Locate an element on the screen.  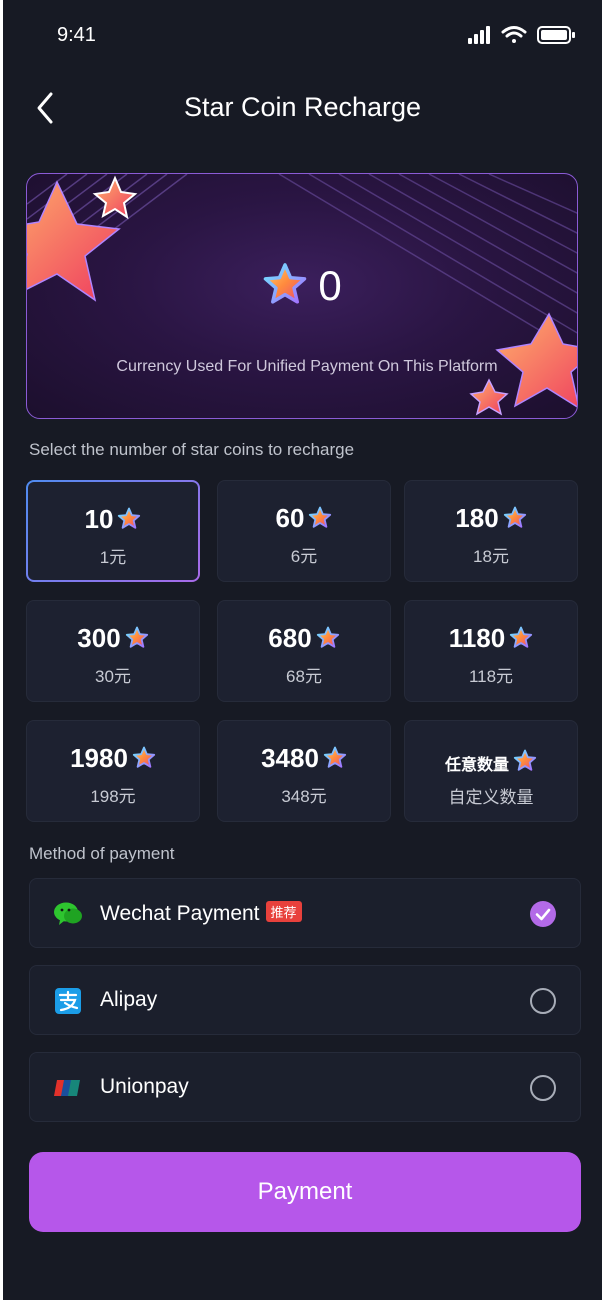
payment-method-name: Wechat Payment 推荐 is located at coordinates (201, 913).